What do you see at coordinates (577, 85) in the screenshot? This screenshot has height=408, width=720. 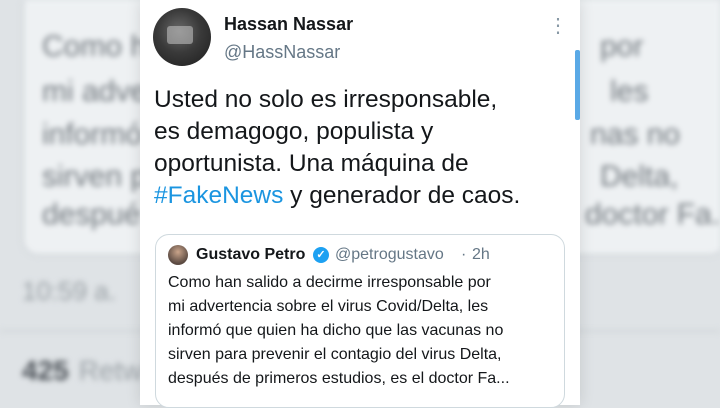 I see `scrollbar` at bounding box center [577, 85].